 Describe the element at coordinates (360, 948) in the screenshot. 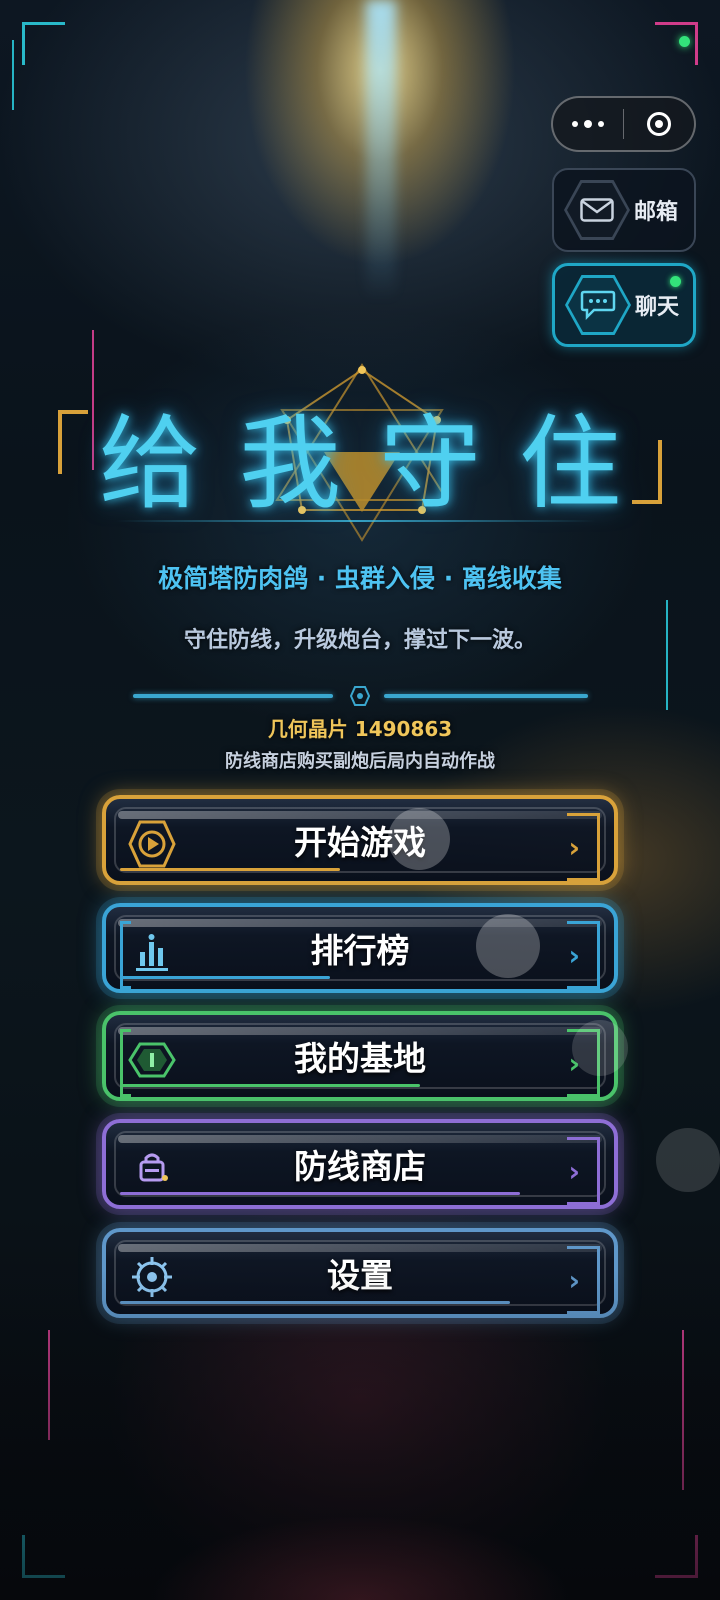

I see `leaderboard-button: 排行榜 ›` at that location.